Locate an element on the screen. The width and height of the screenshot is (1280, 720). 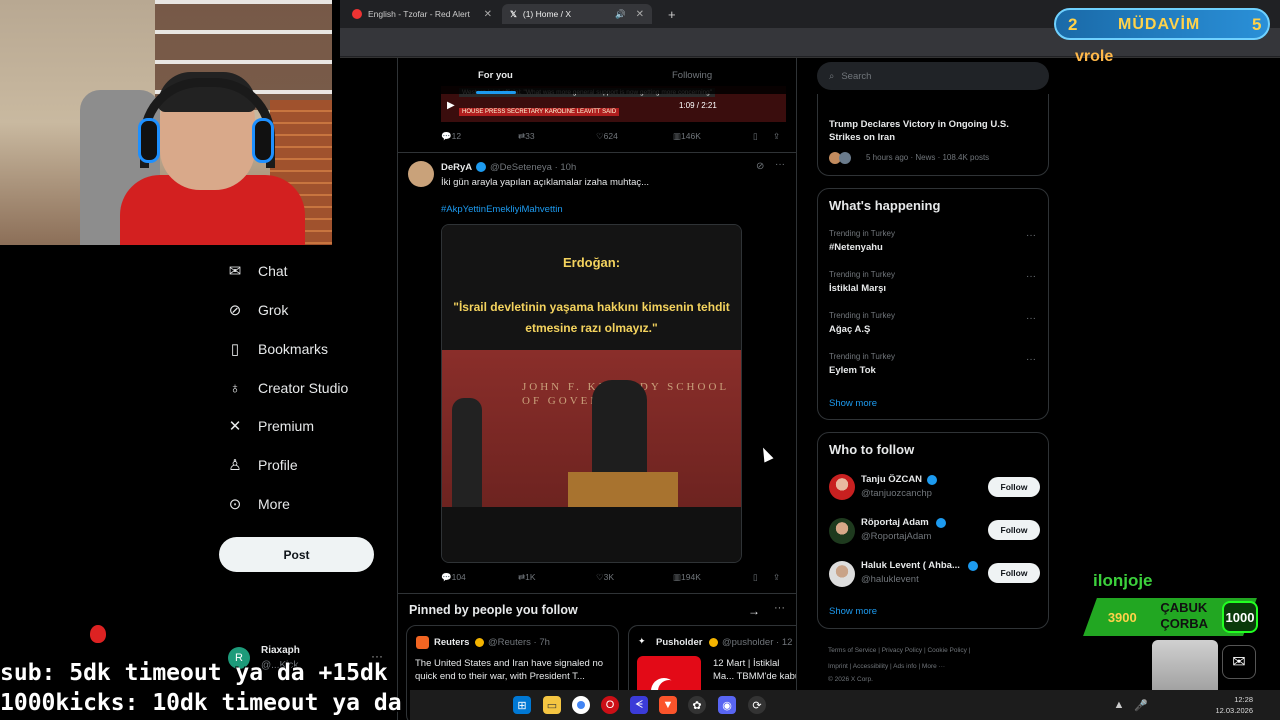
new-tab-button: + is located at coordinates (670, 14).